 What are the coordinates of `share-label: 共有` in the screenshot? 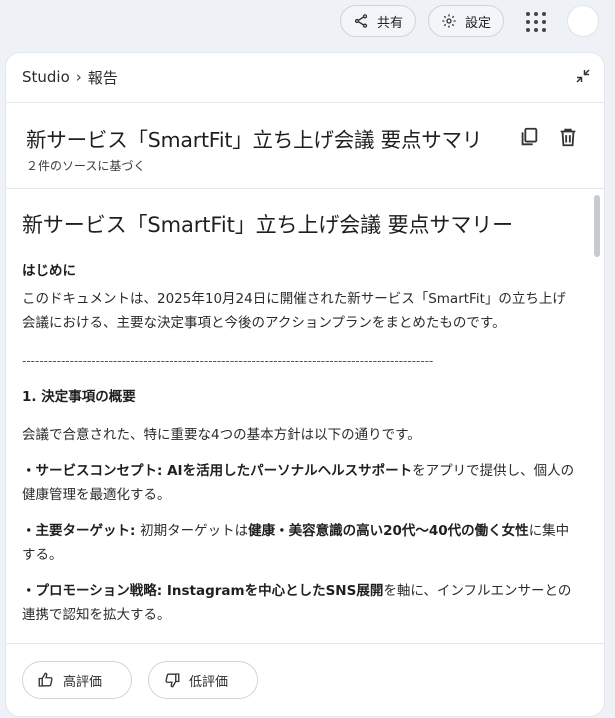 It's located at (390, 23).